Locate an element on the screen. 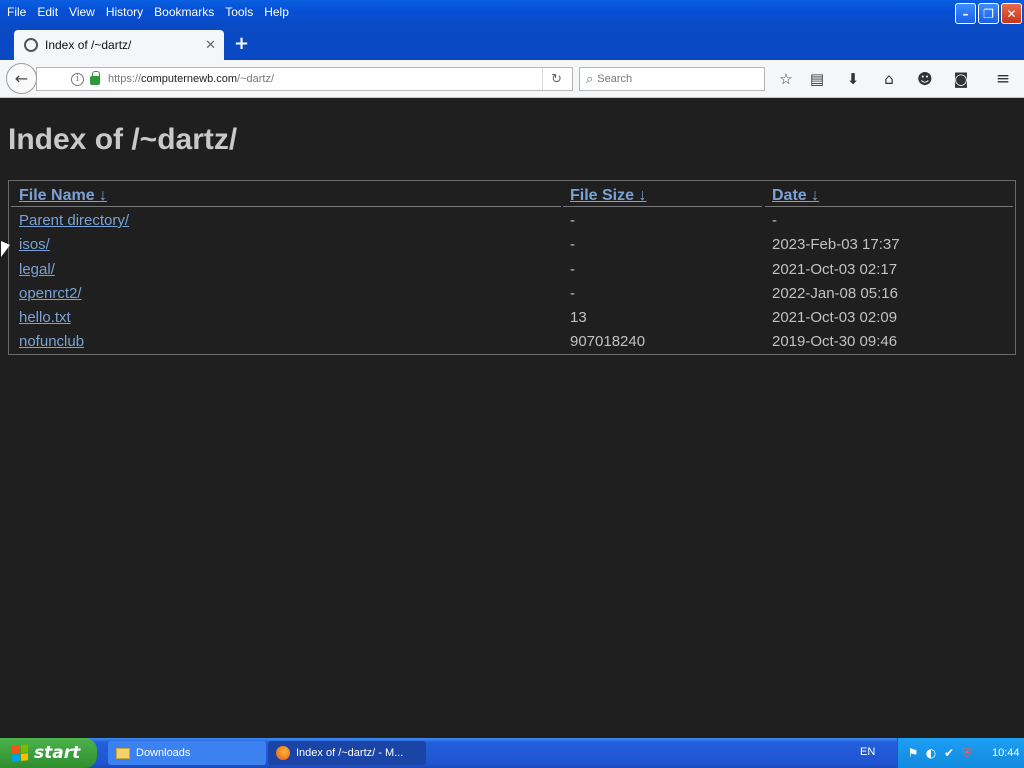 The image size is (1024, 768). table-row-date: 2019-Oct-30 09:46 is located at coordinates (835, 341).